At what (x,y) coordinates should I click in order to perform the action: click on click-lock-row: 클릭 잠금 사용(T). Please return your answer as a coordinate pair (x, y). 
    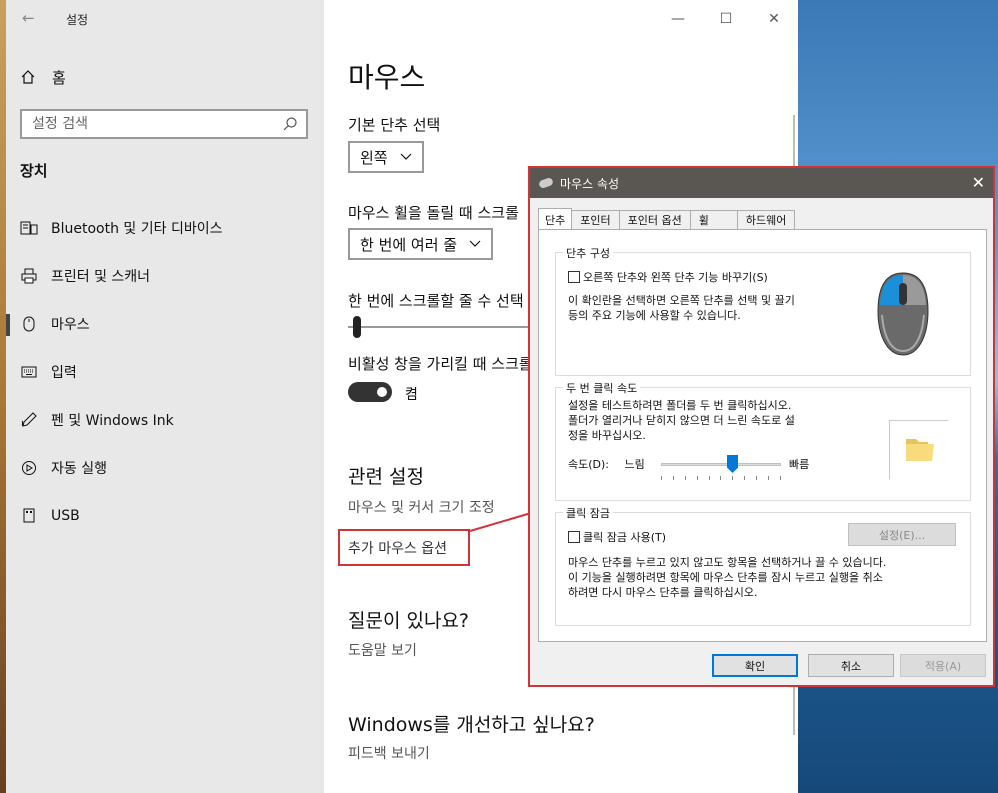
    Looking at the image, I should click on (617, 537).